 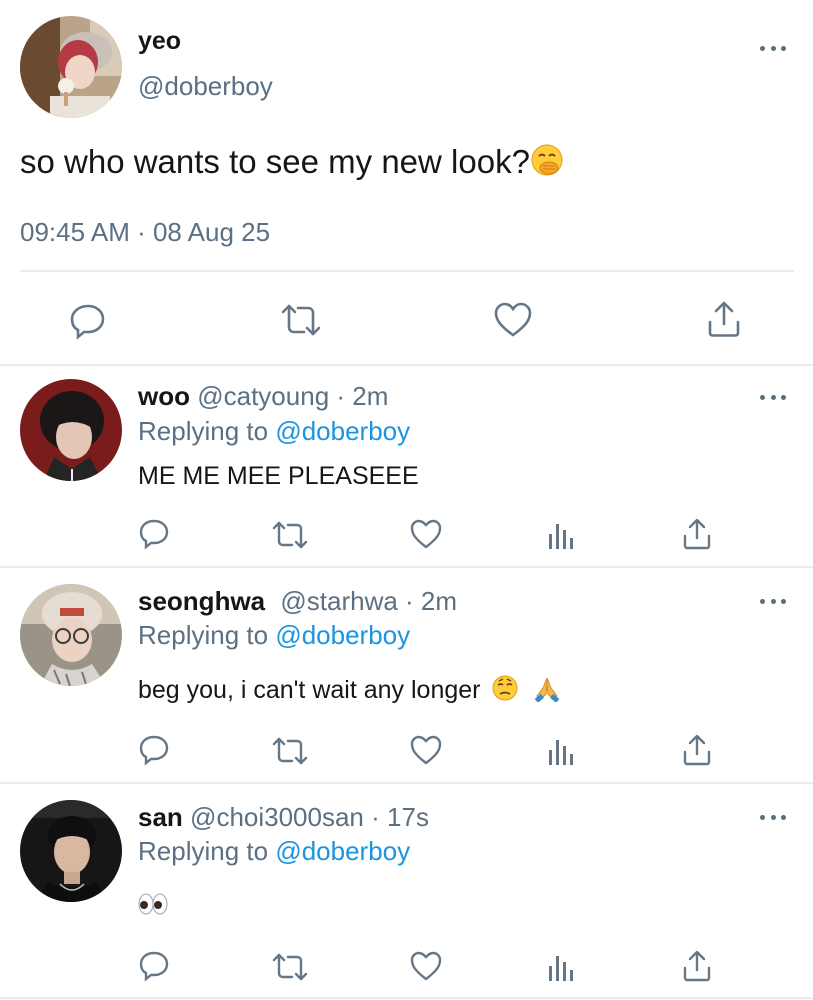 I want to click on reply-text: ME ME MEE PLEASEEE, so click(x=278, y=476).